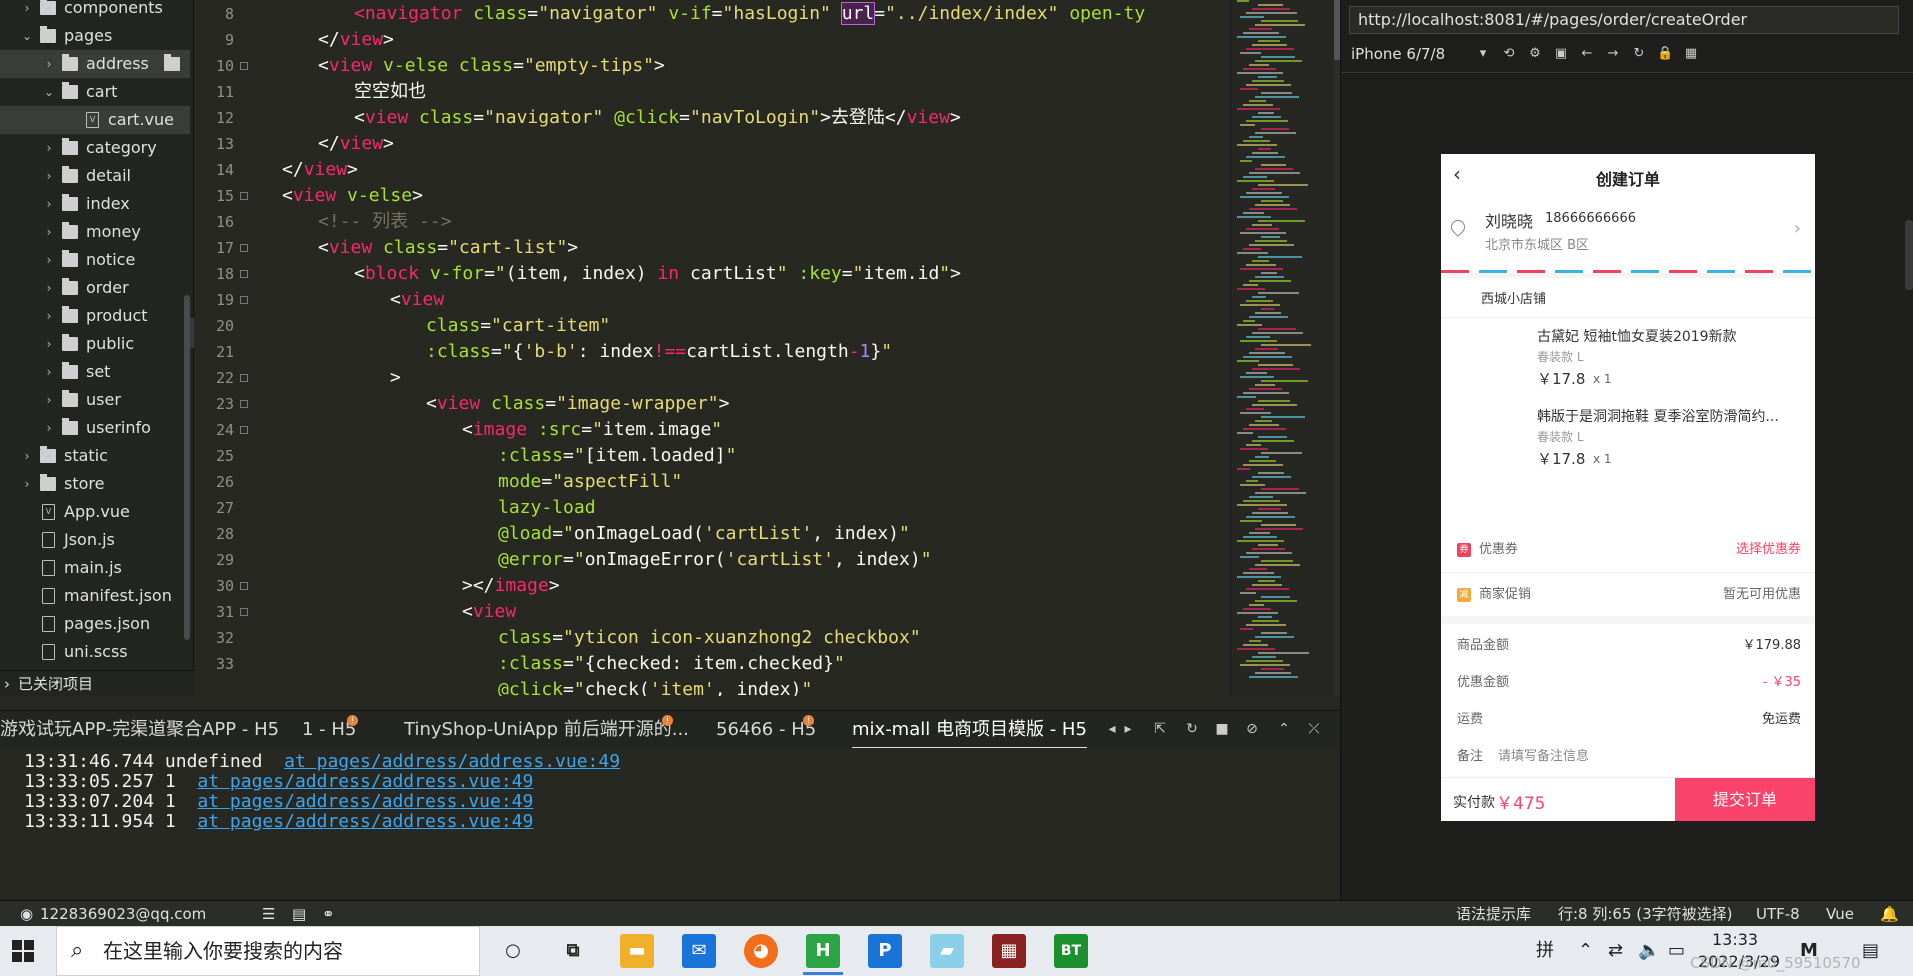  What do you see at coordinates (95, 568) in the screenshot?
I see `tree-item: main.js` at bounding box center [95, 568].